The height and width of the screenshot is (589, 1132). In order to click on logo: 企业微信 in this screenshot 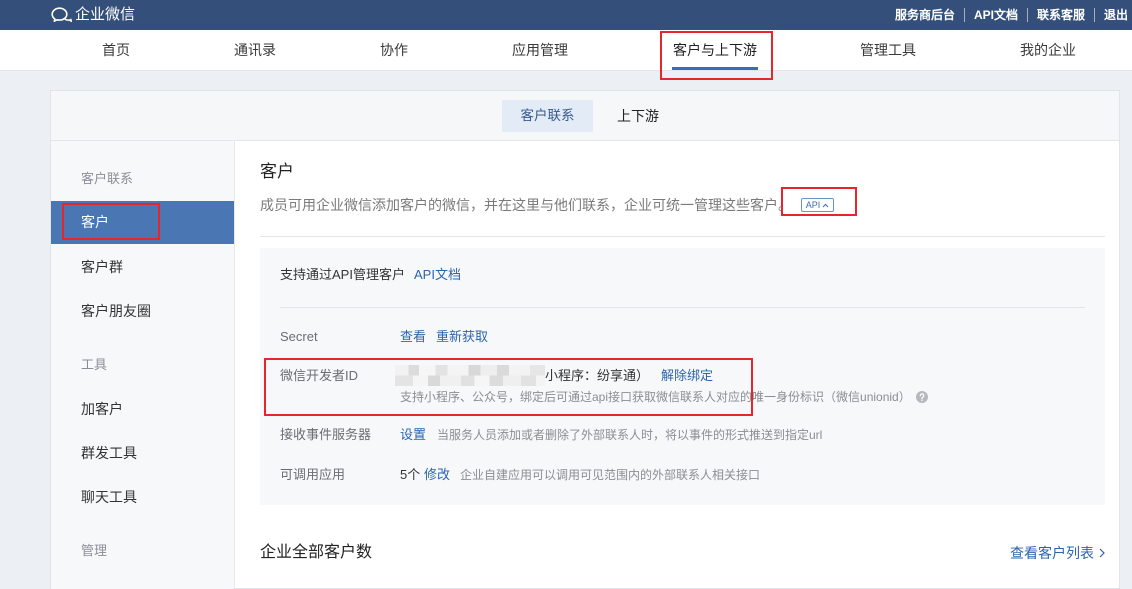, I will do `click(92, 15)`.